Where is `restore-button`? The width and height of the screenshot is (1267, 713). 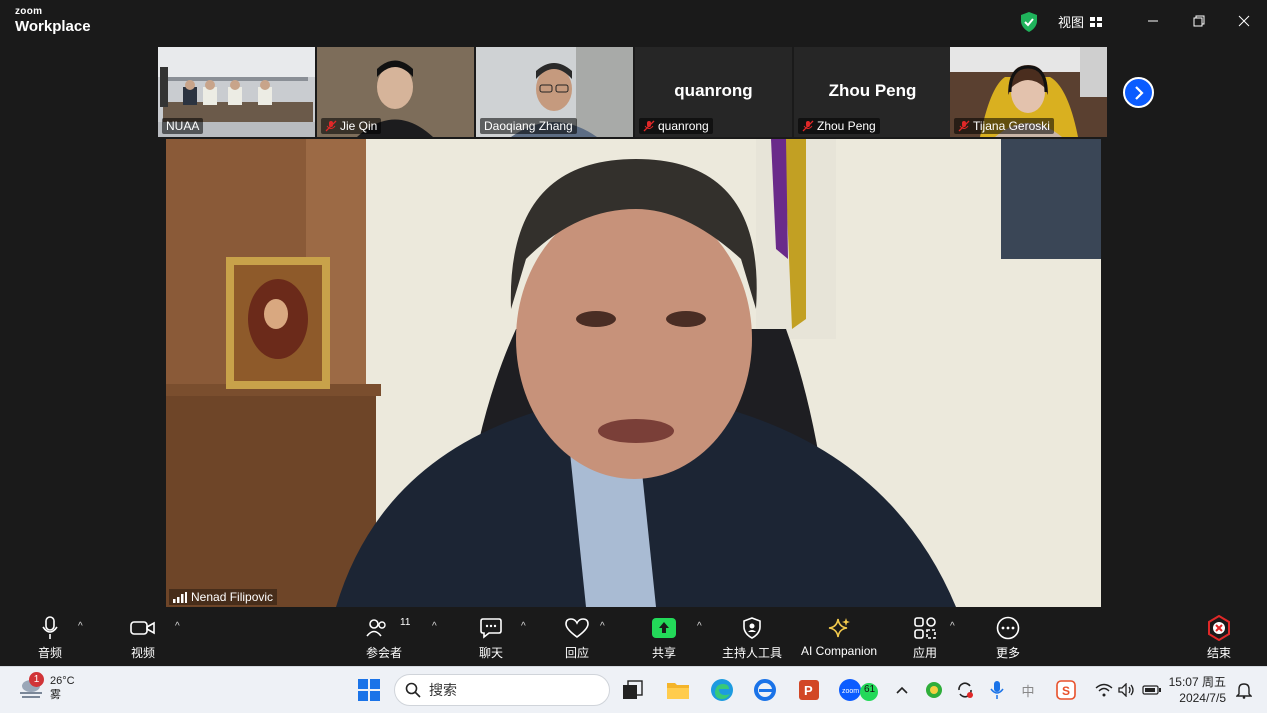 restore-button is located at coordinates (1199, 21).